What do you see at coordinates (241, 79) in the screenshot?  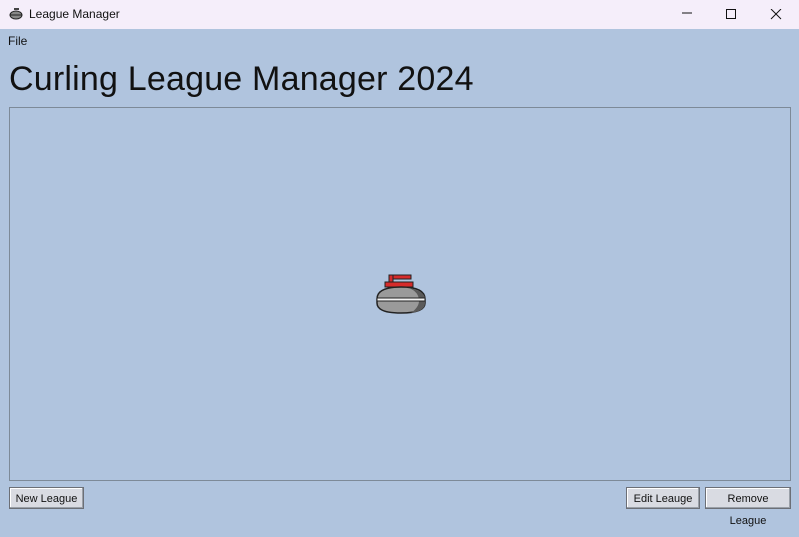 I see `page-title: Curling League Manager 2024` at bounding box center [241, 79].